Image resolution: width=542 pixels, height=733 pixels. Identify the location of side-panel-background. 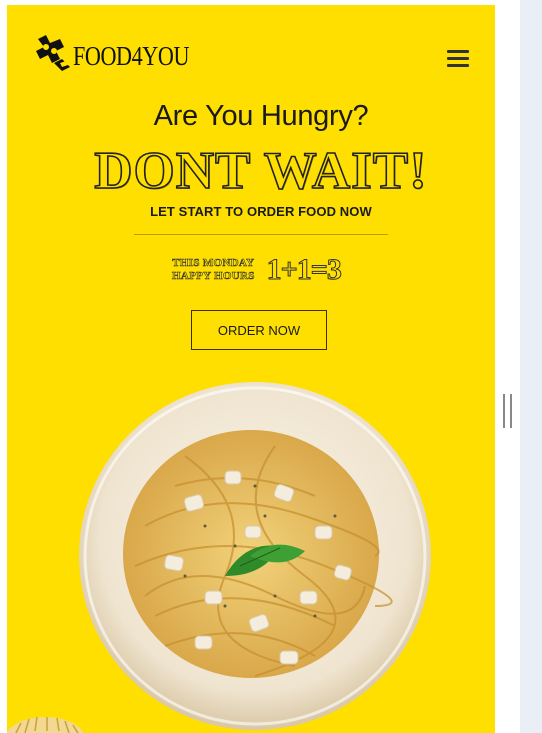
(531, 366).